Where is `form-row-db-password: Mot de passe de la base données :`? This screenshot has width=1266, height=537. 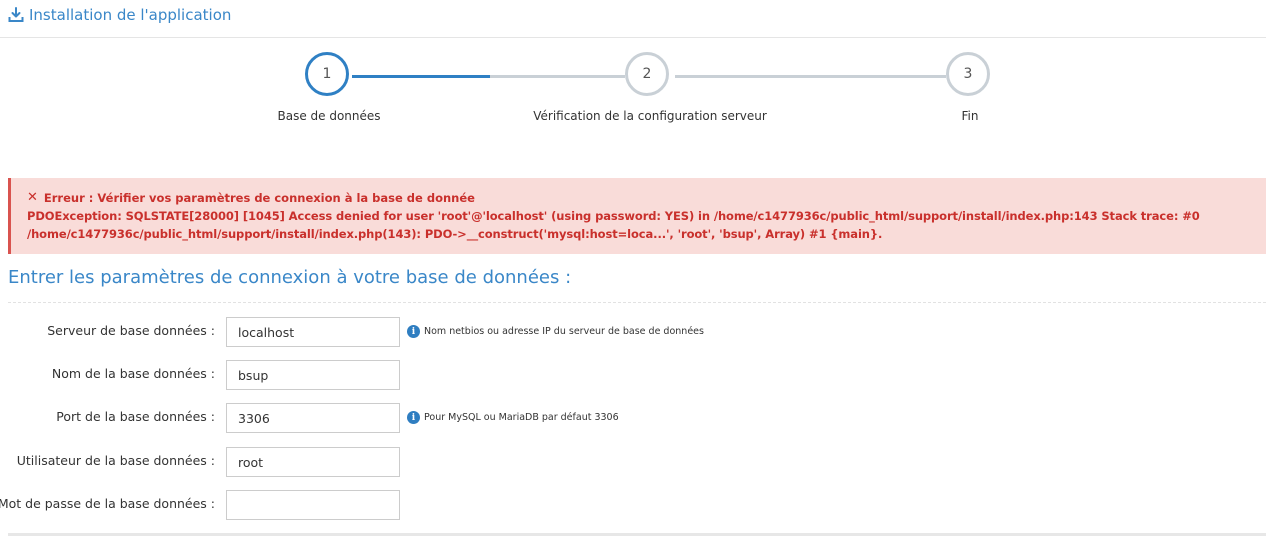 form-row-db-password: Mot de passe de la base données : is located at coordinates (633, 505).